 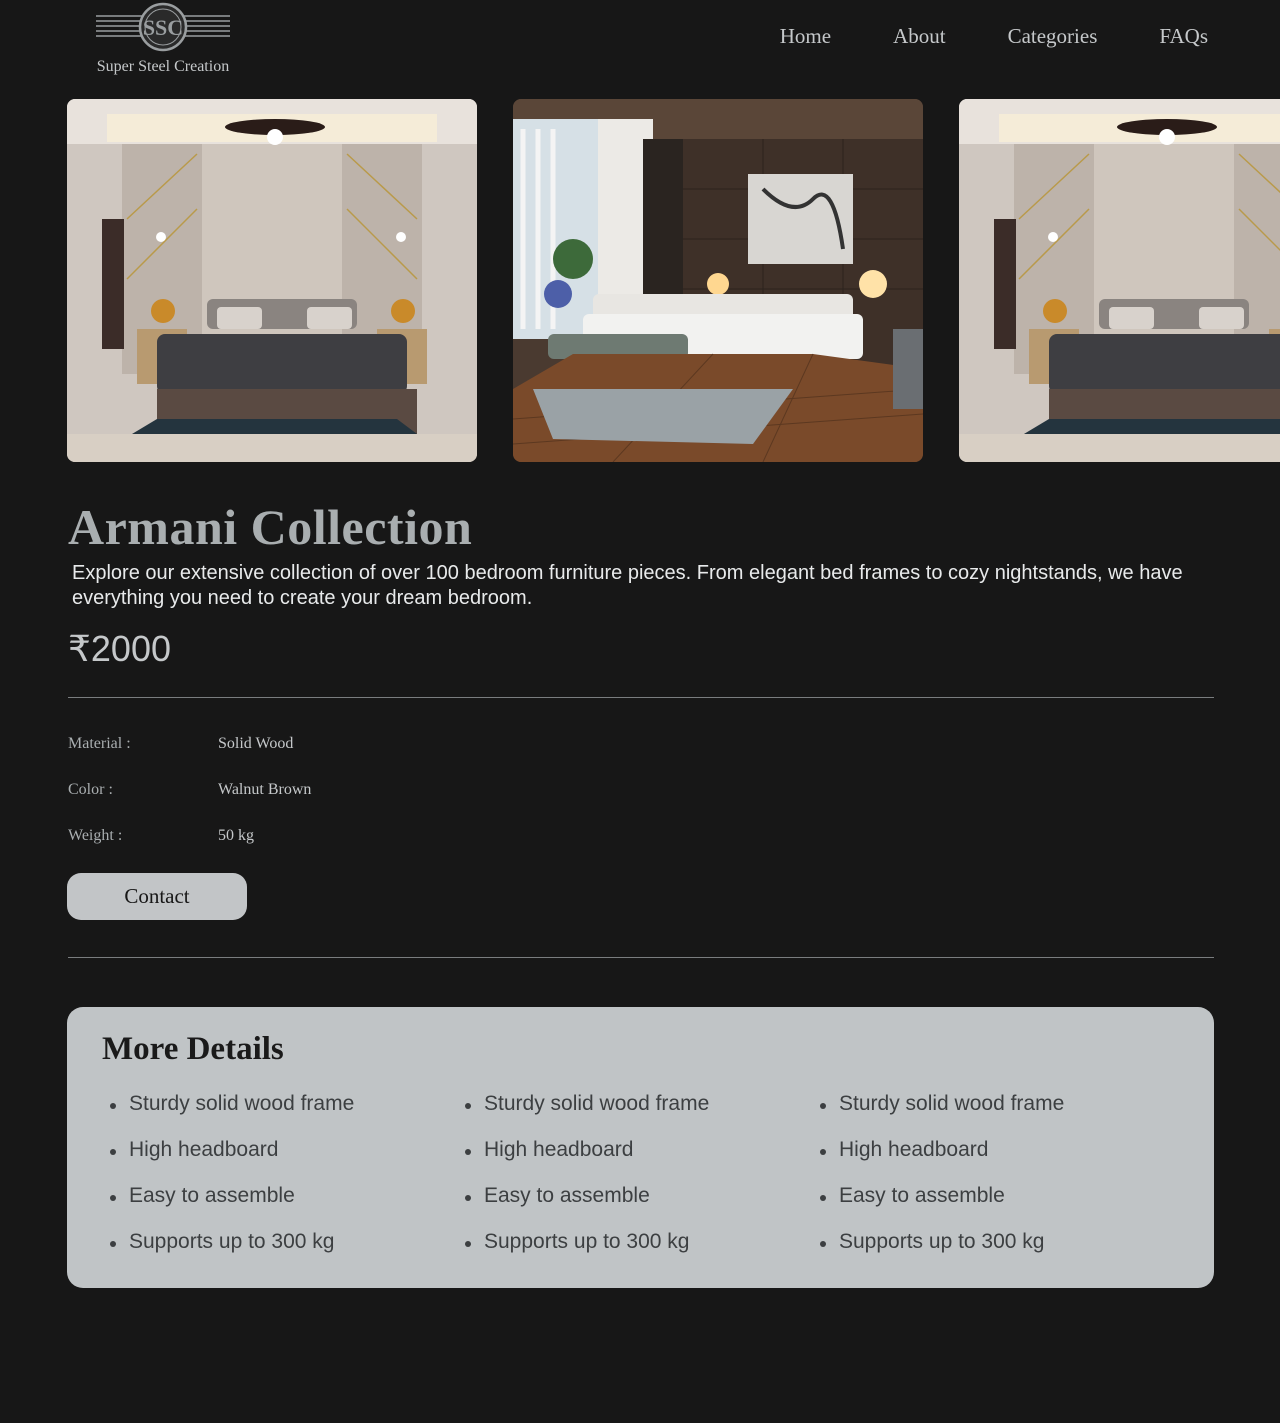 I want to click on main-nav: Home About Categories FAQs, so click(x=994, y=36).